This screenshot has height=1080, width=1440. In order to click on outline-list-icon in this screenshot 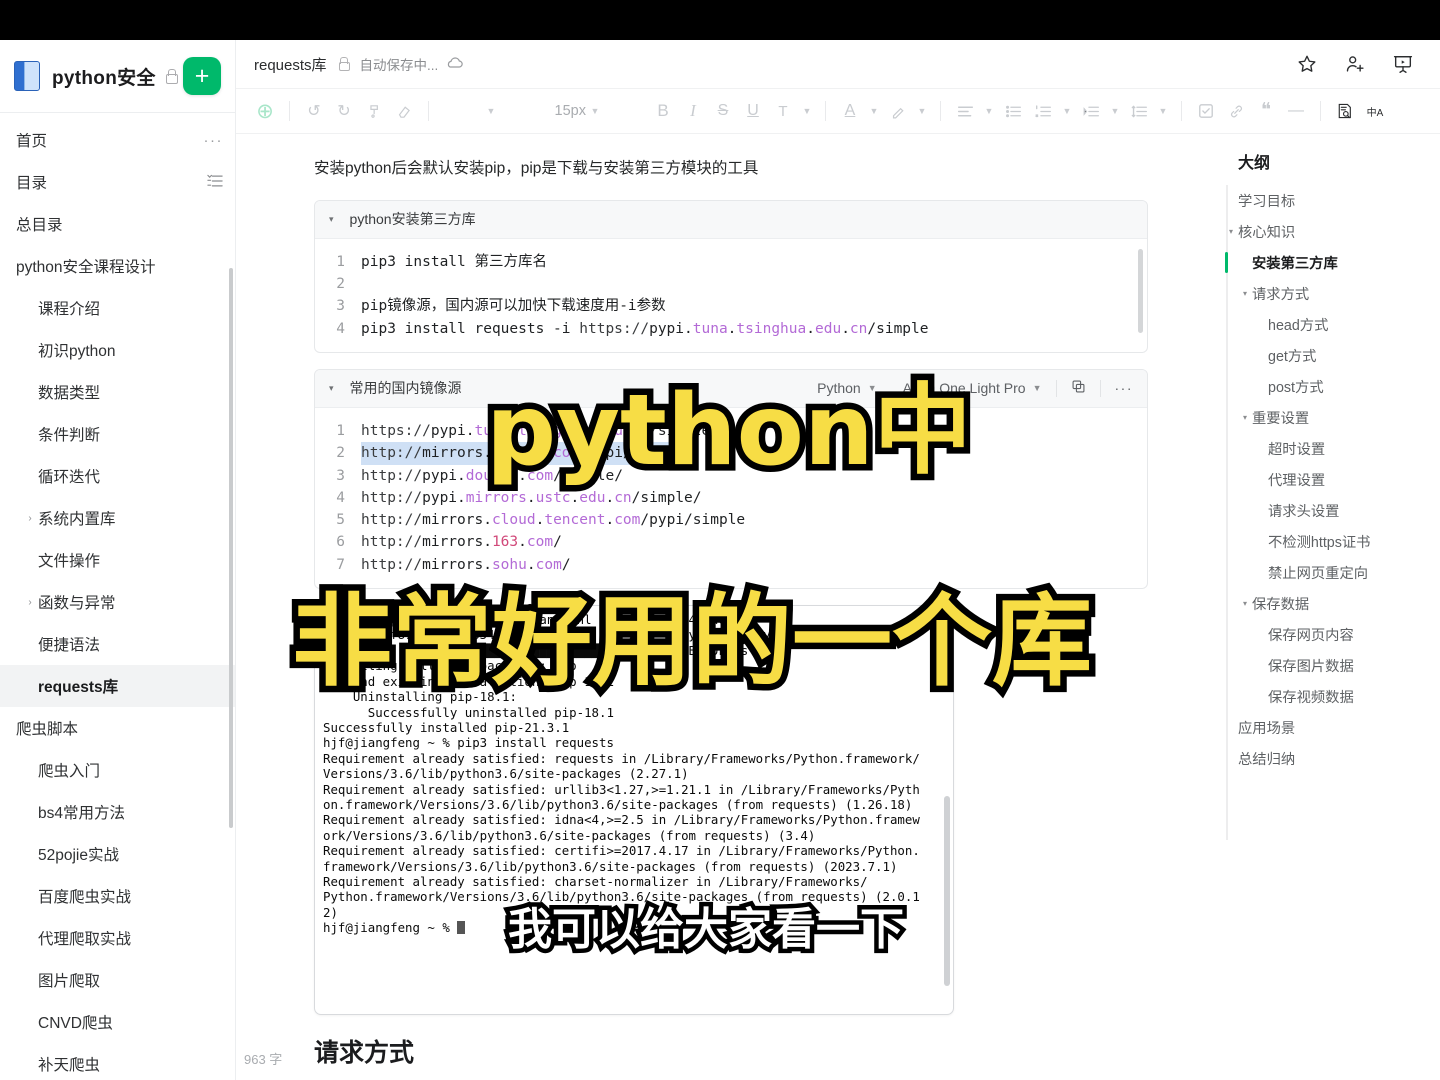, I will do `click(215, 182)`.